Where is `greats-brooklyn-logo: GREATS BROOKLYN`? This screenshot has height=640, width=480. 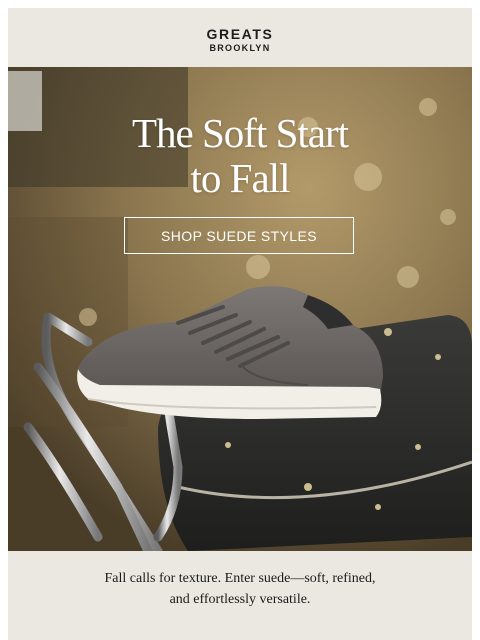 greats-brooklyn-logo: GREATS BROOKLYN is located at coordinates (240, 40).